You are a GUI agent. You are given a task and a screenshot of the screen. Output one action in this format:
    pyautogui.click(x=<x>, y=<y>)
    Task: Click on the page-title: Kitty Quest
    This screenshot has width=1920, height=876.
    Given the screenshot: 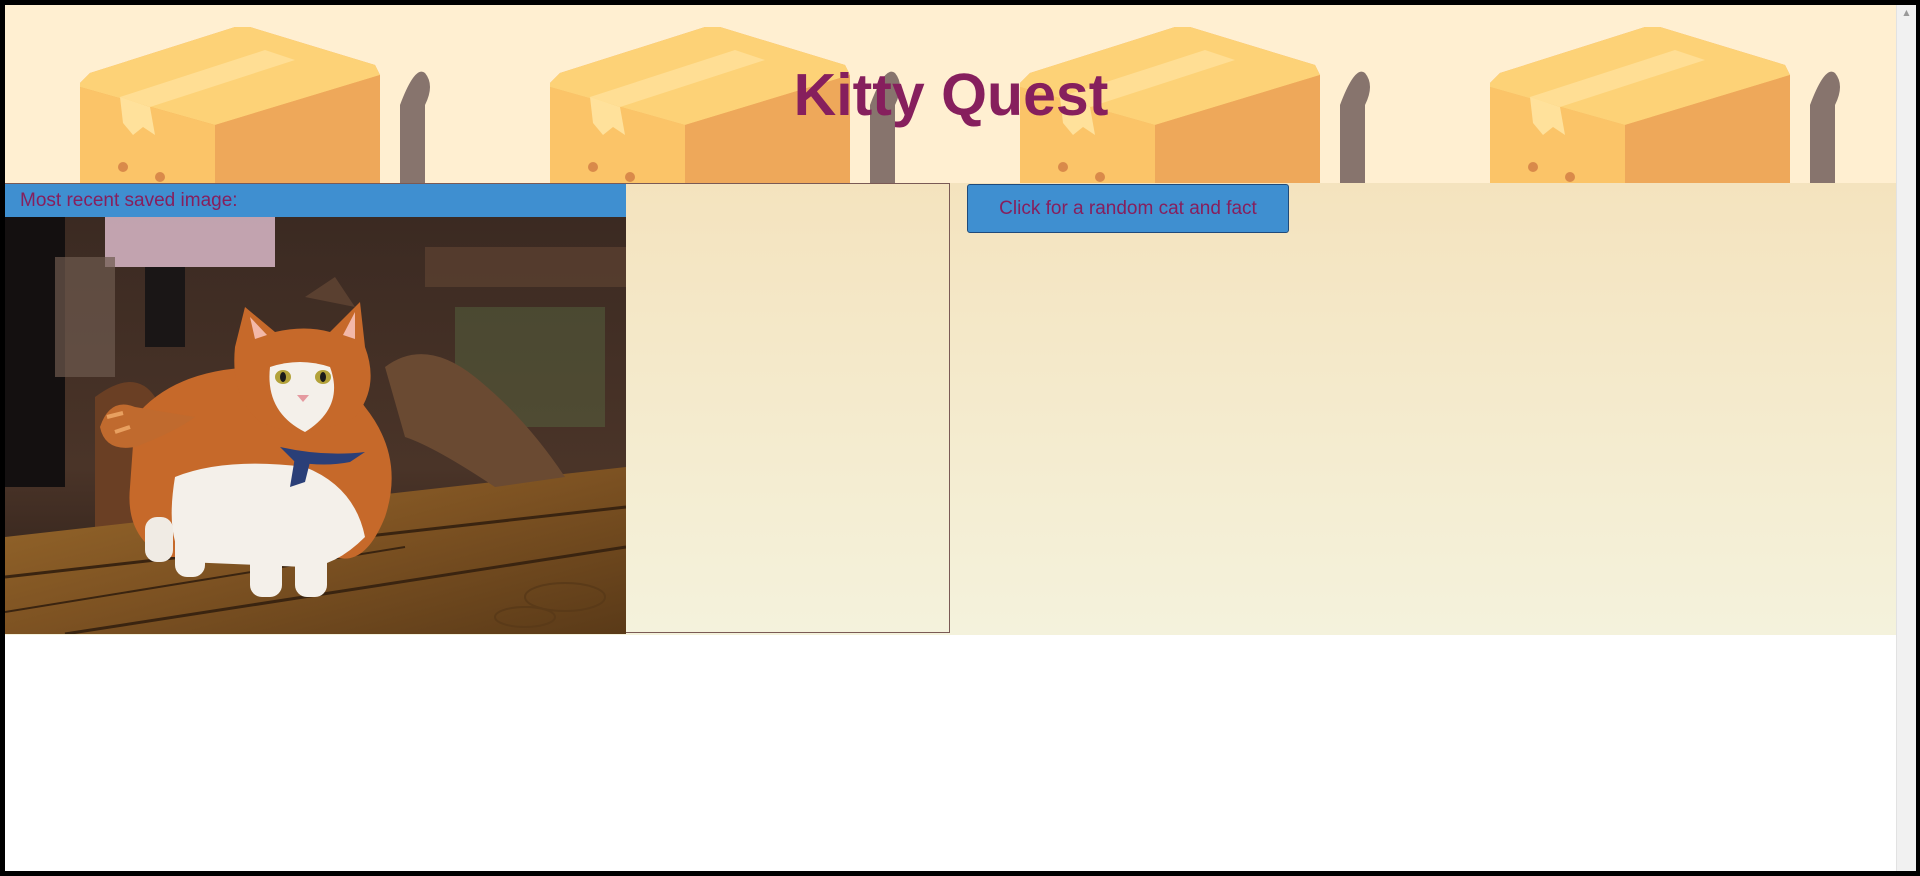 What is the action you would take?
    pyautogui.click(x=951, y=95)
    